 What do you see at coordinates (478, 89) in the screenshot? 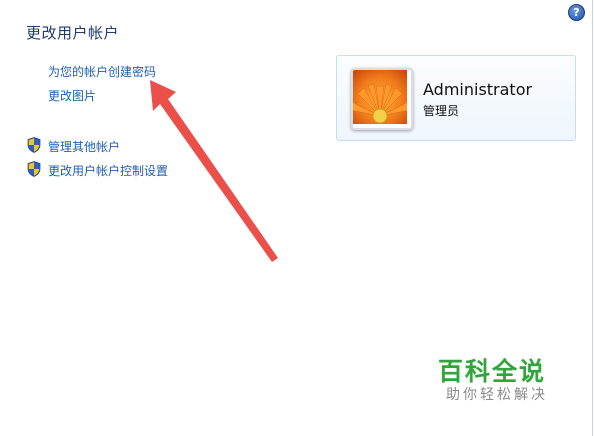
I see `account-name: Administrator` at bounding box center [478, 89].